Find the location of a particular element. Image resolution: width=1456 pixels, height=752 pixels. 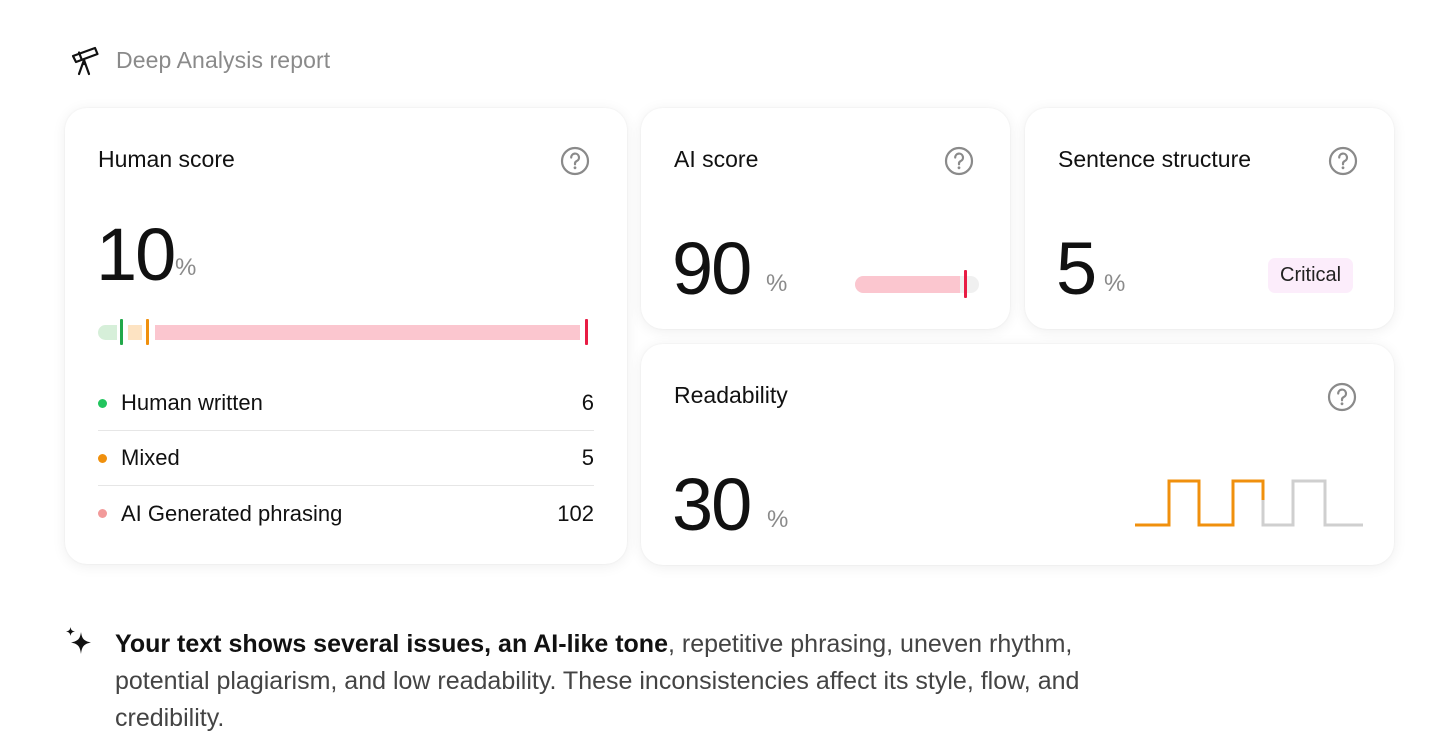

human-segment is located at coordinates (107, 332).